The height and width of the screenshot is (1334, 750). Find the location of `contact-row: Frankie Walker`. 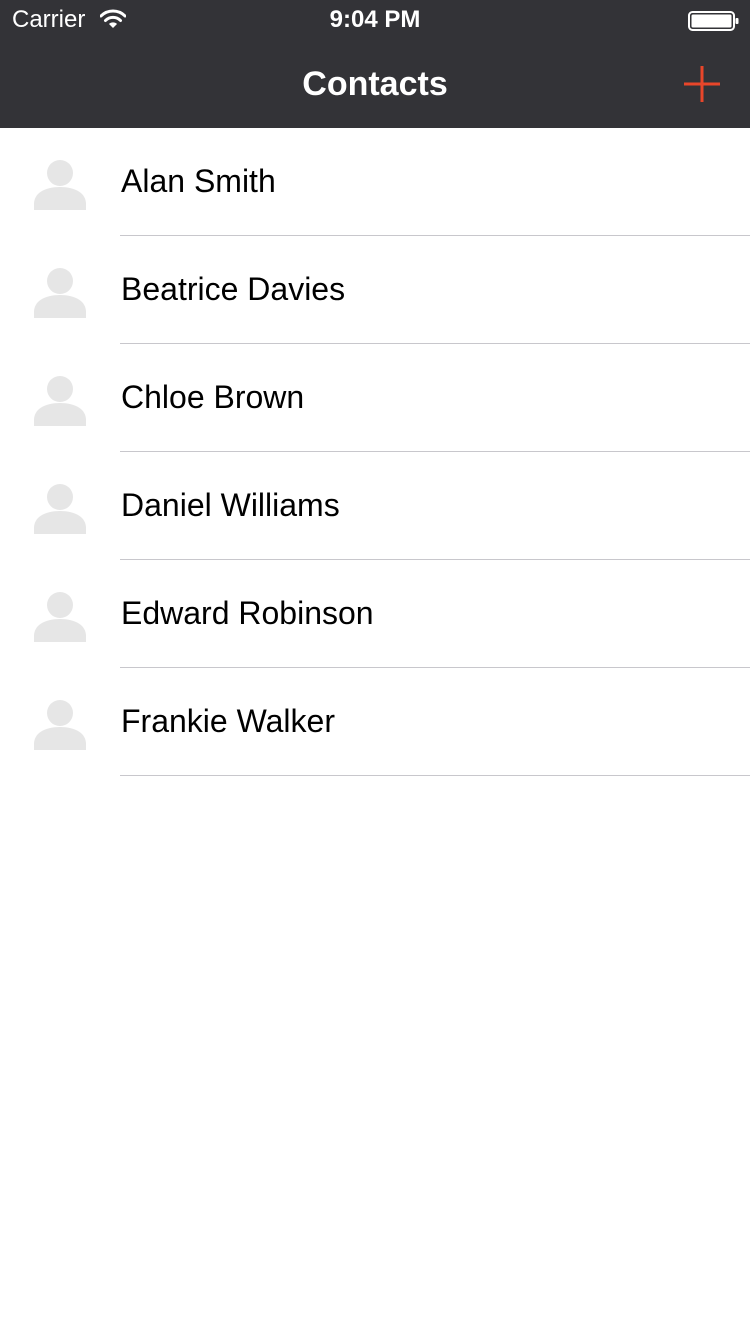

contact-row: Frankie Walker is located at coordinates (375, 722).